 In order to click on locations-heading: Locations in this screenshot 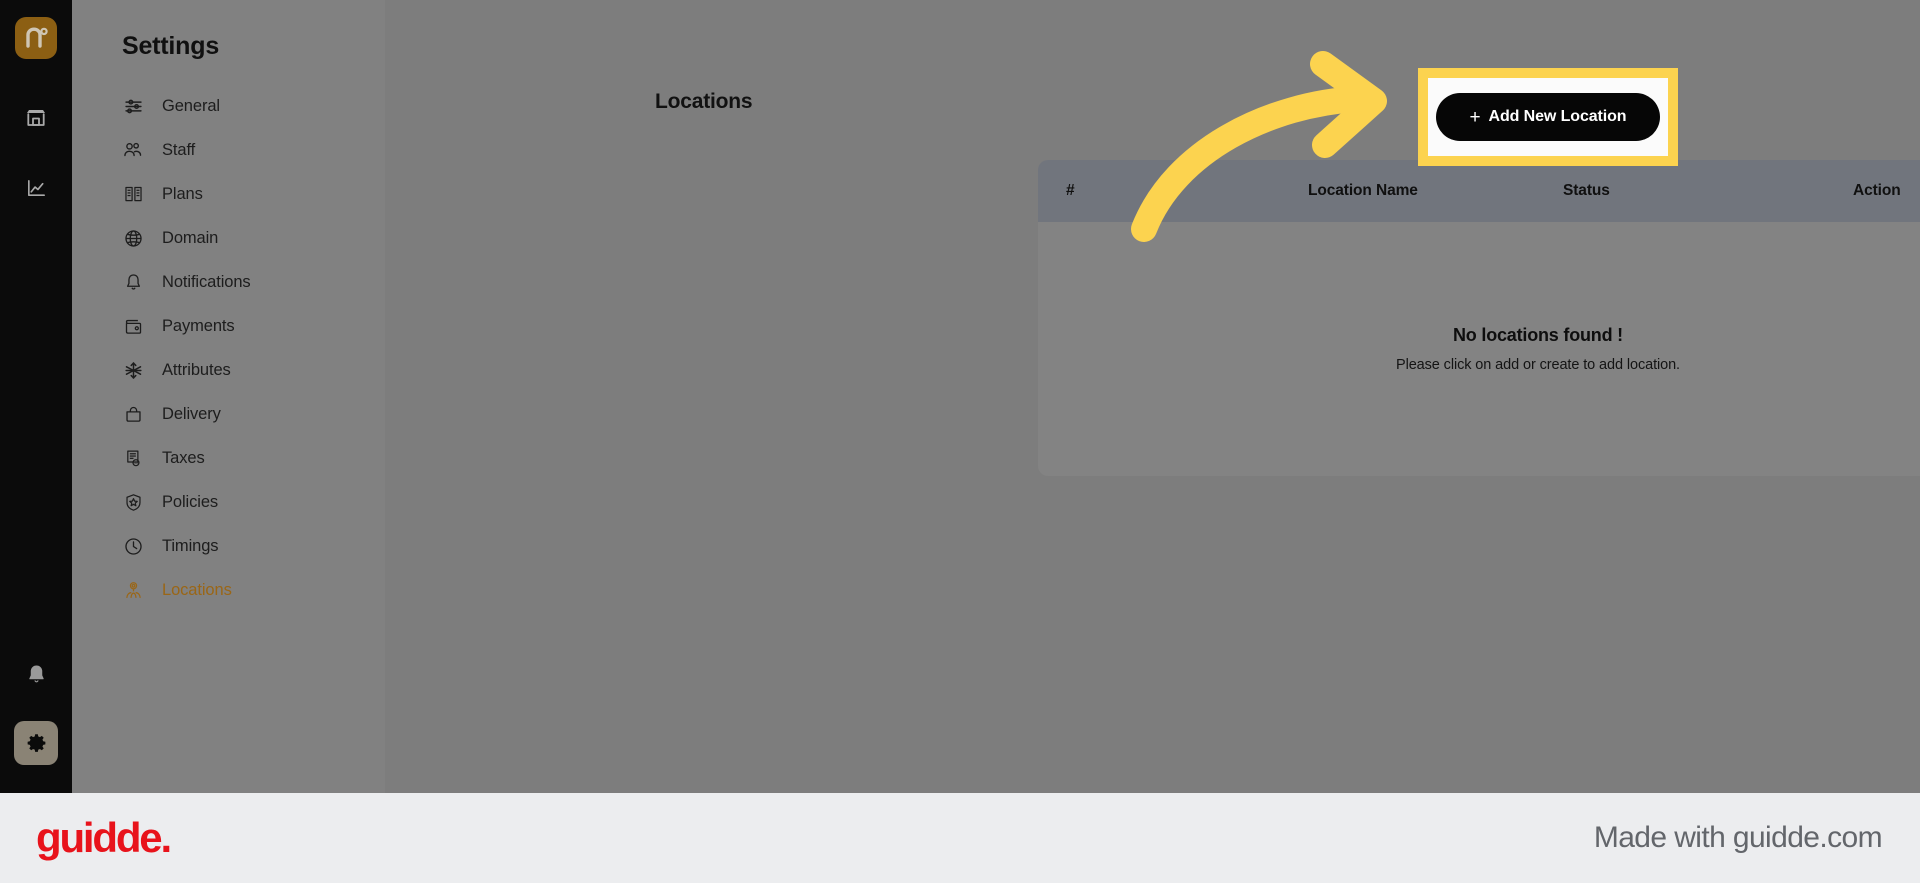, I will do `click(704, 101)`.